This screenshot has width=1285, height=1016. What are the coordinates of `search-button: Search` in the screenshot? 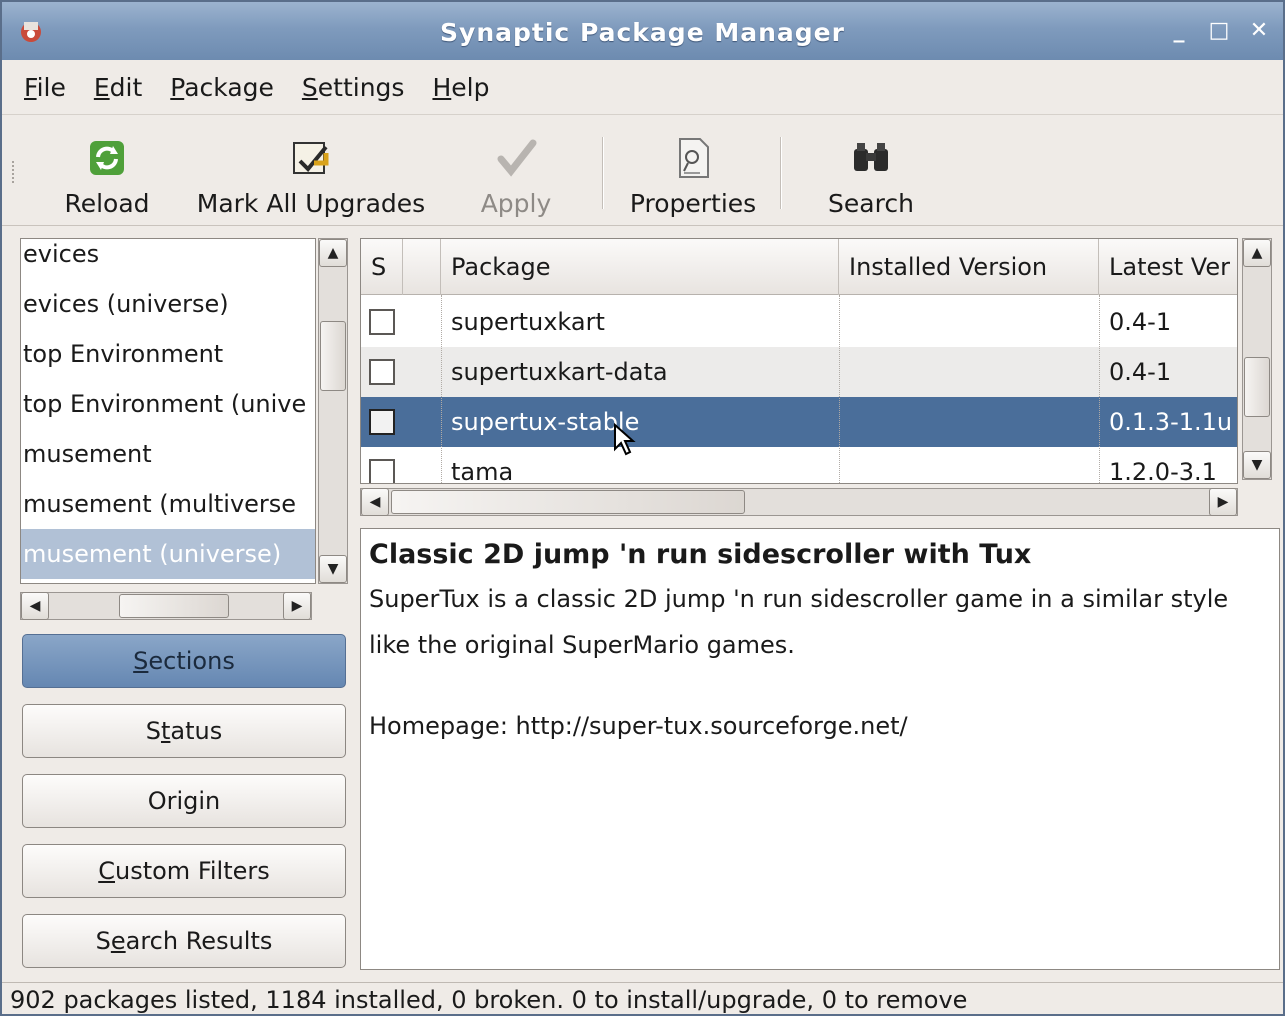 It's located at (871, 173).